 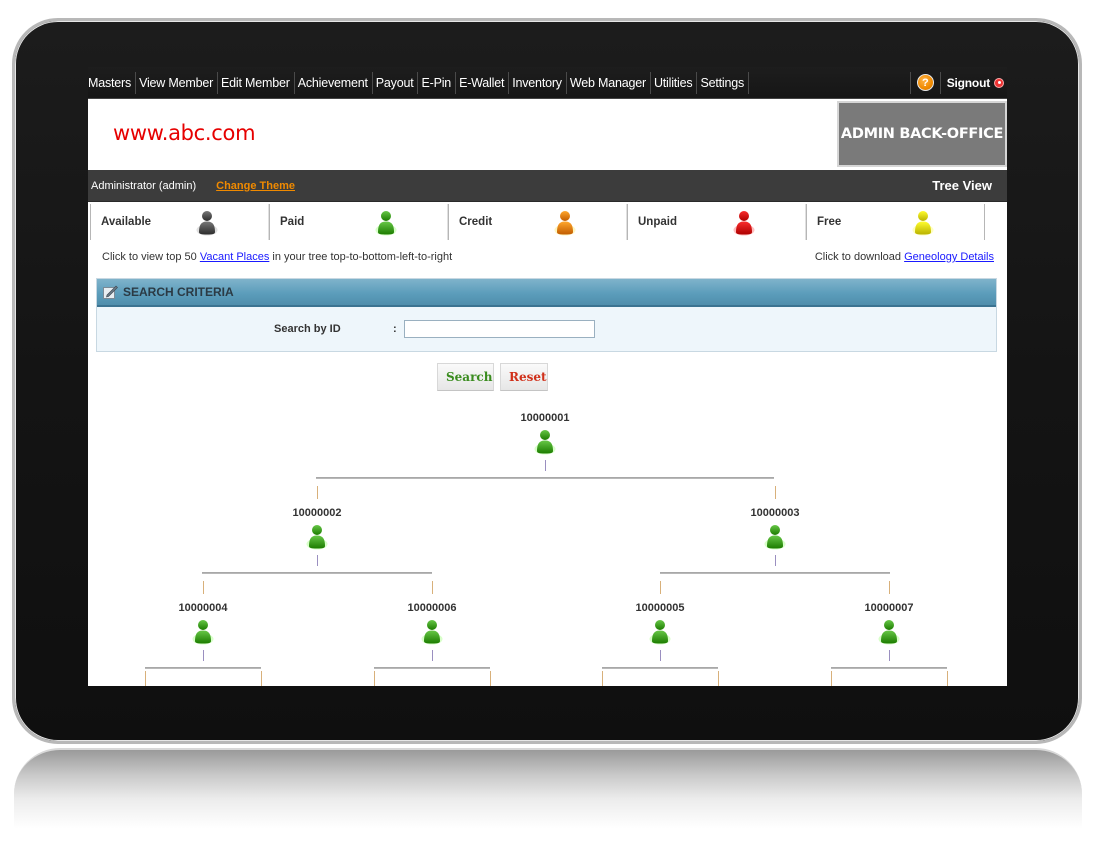 What do you see at coordinates (256, 82) in the screenshot?
I see `nav-edit-member: Edit Member` at bounding box center [256, 82].